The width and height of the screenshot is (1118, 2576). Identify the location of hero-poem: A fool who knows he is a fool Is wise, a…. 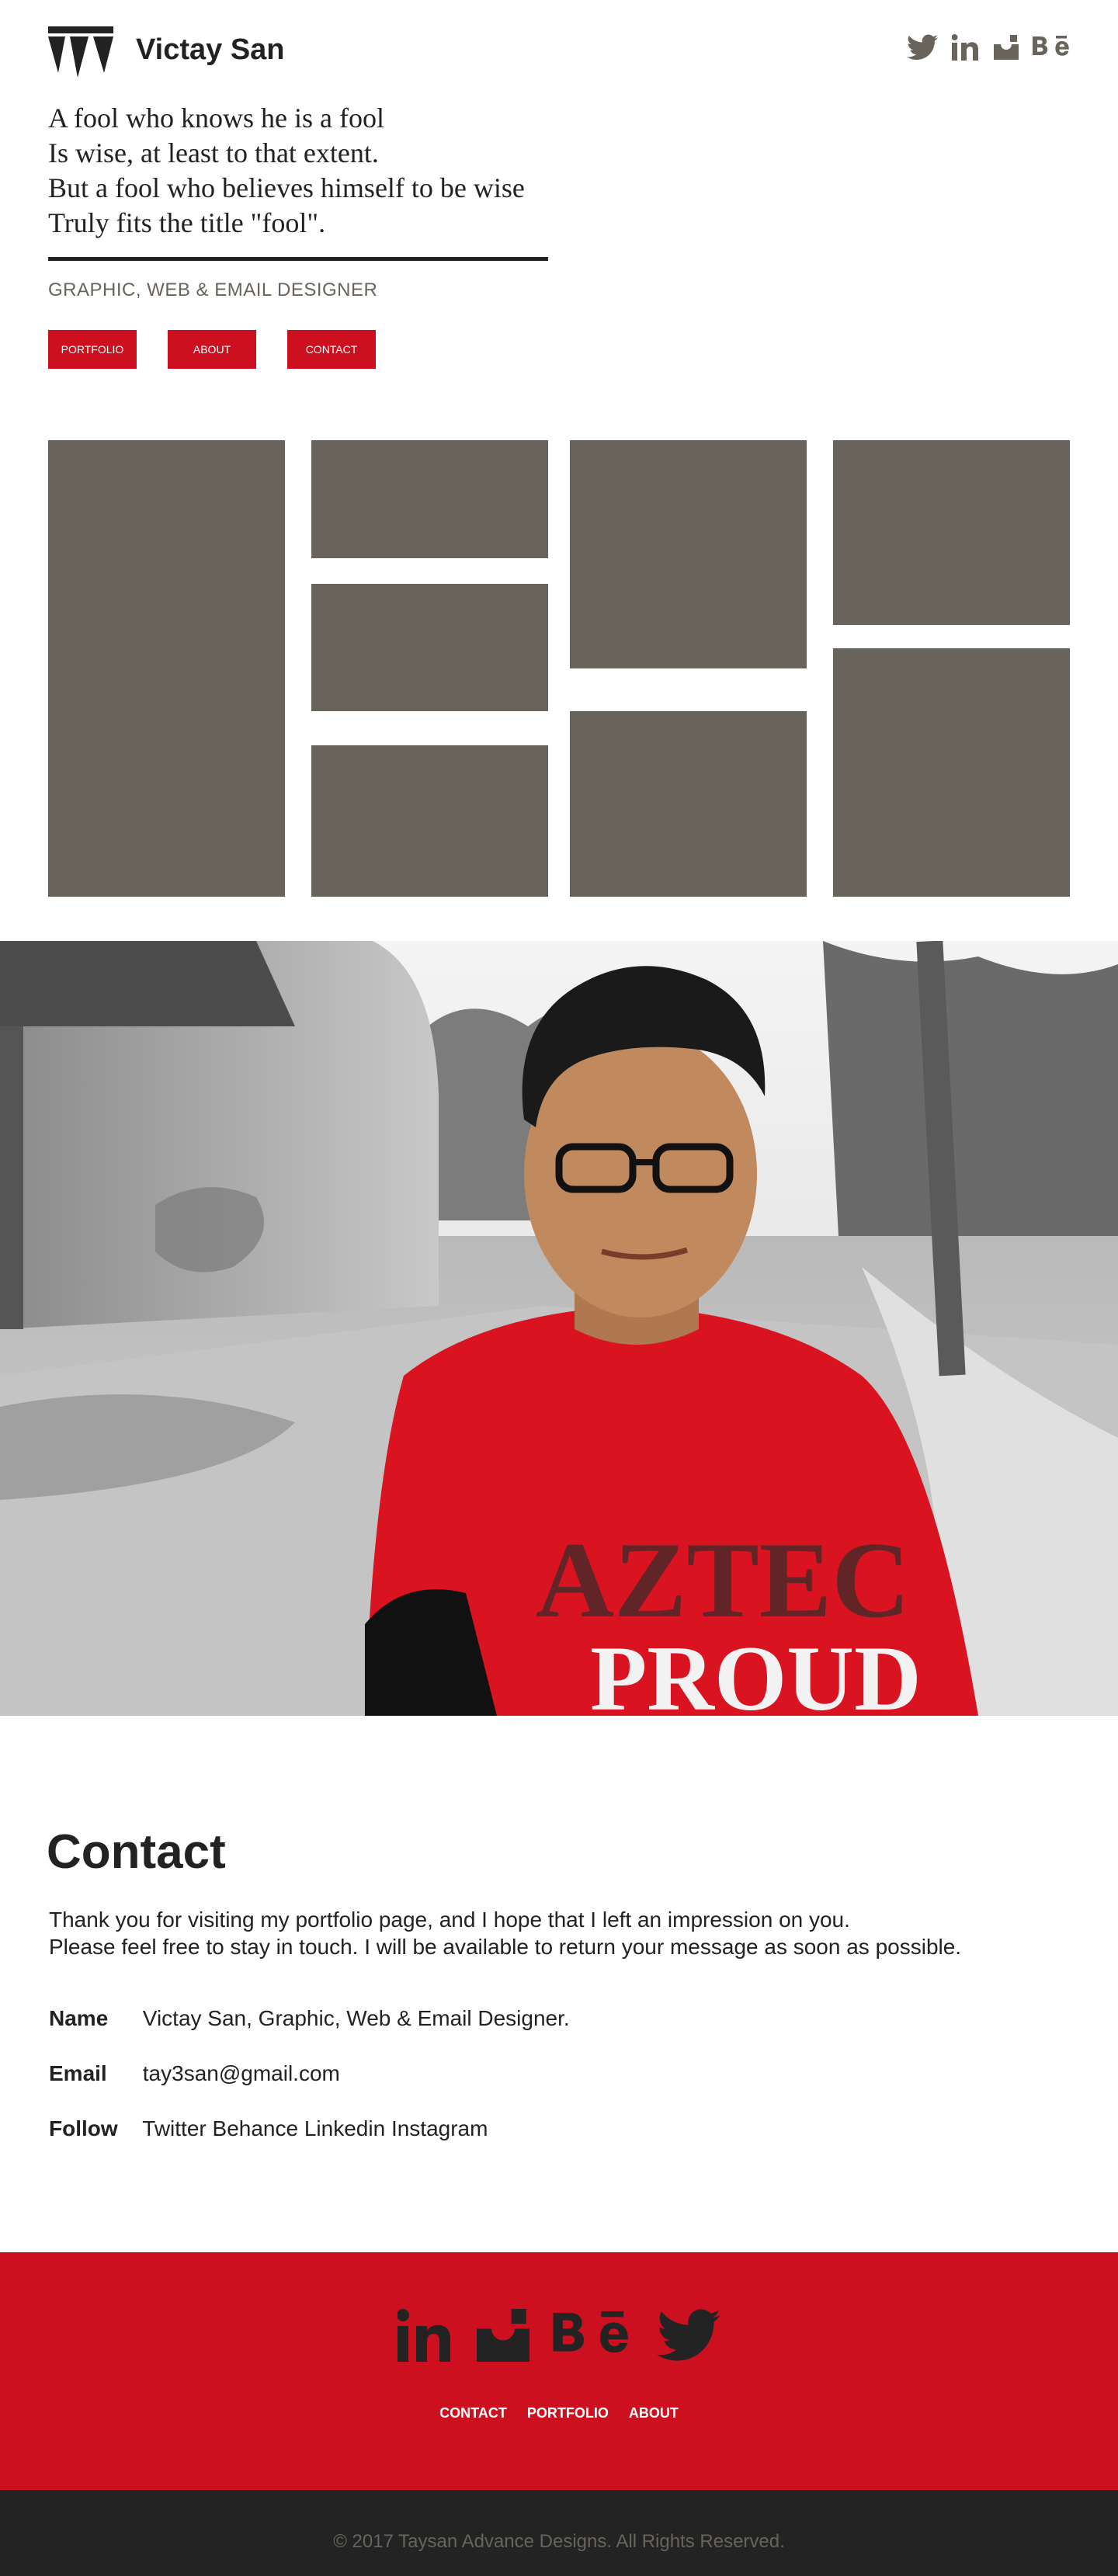
(304, 171).